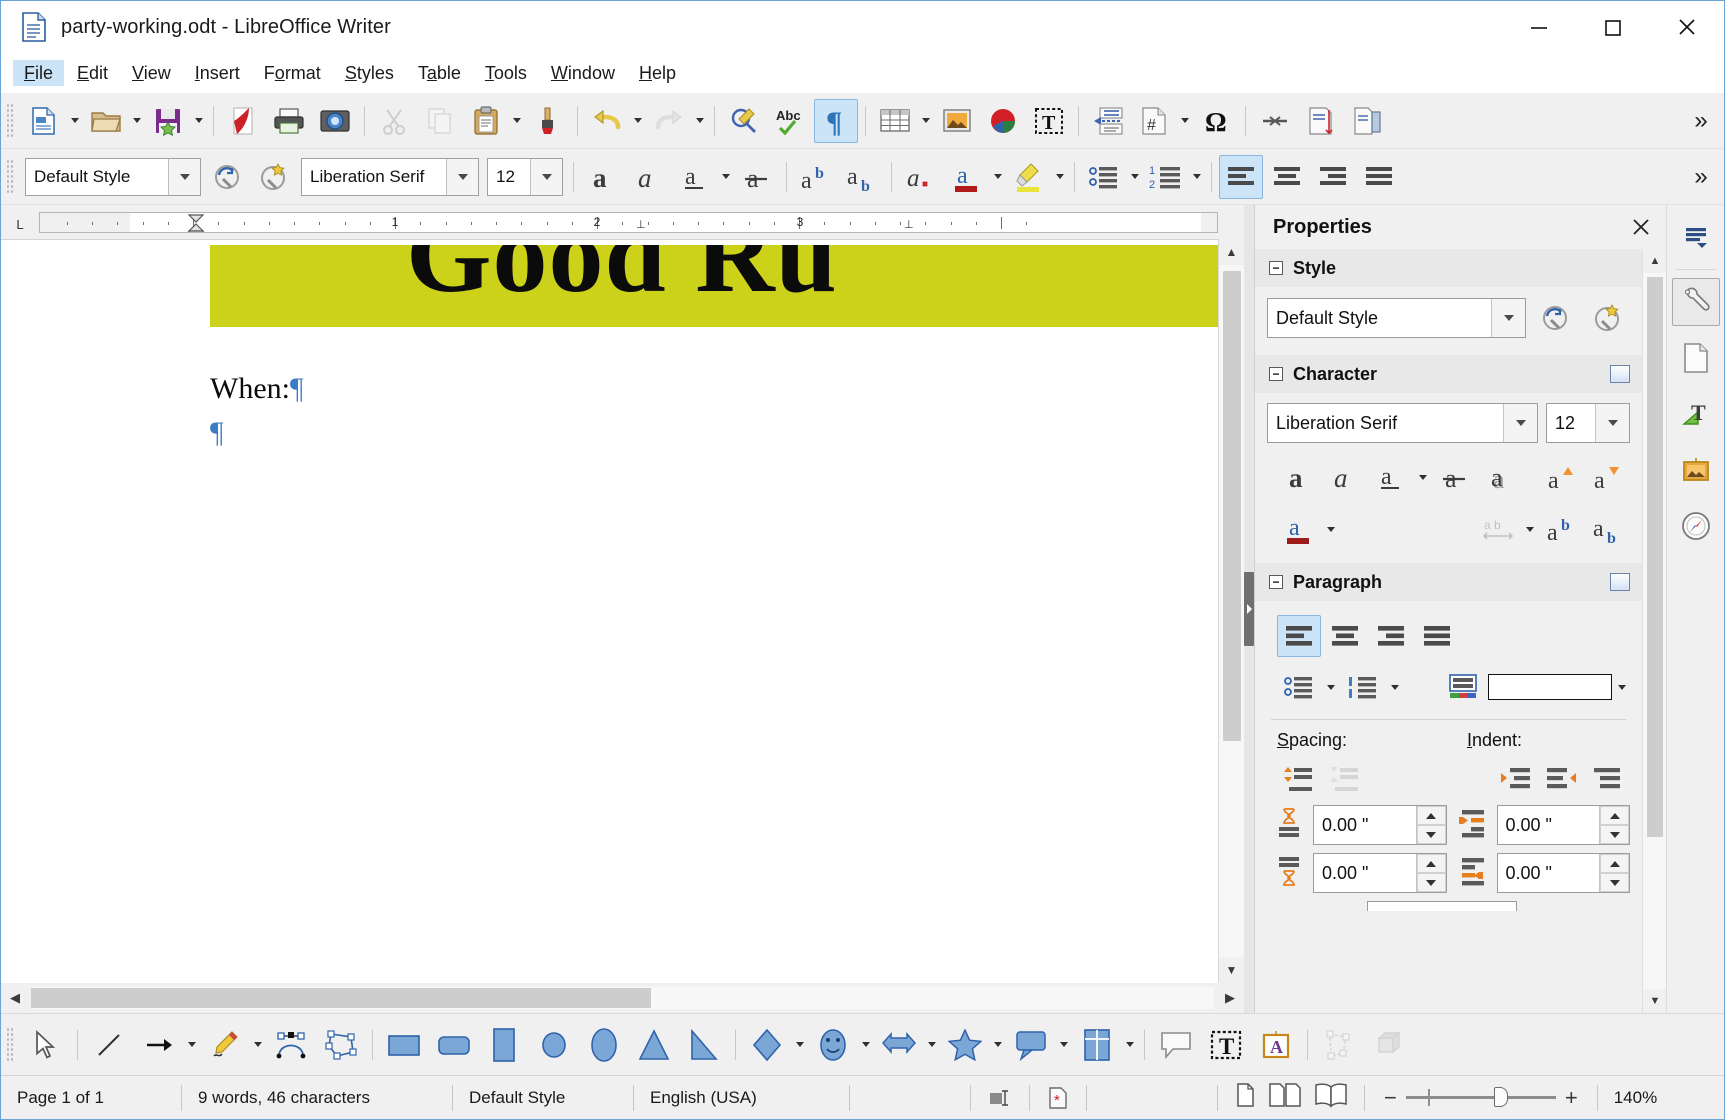 The width and height of the screenshot is (1725, 1120). What do you see at coordinates (225, 1045) in the screenshot?
I see `freeform-line-button` at bounding box center [225, 1045].